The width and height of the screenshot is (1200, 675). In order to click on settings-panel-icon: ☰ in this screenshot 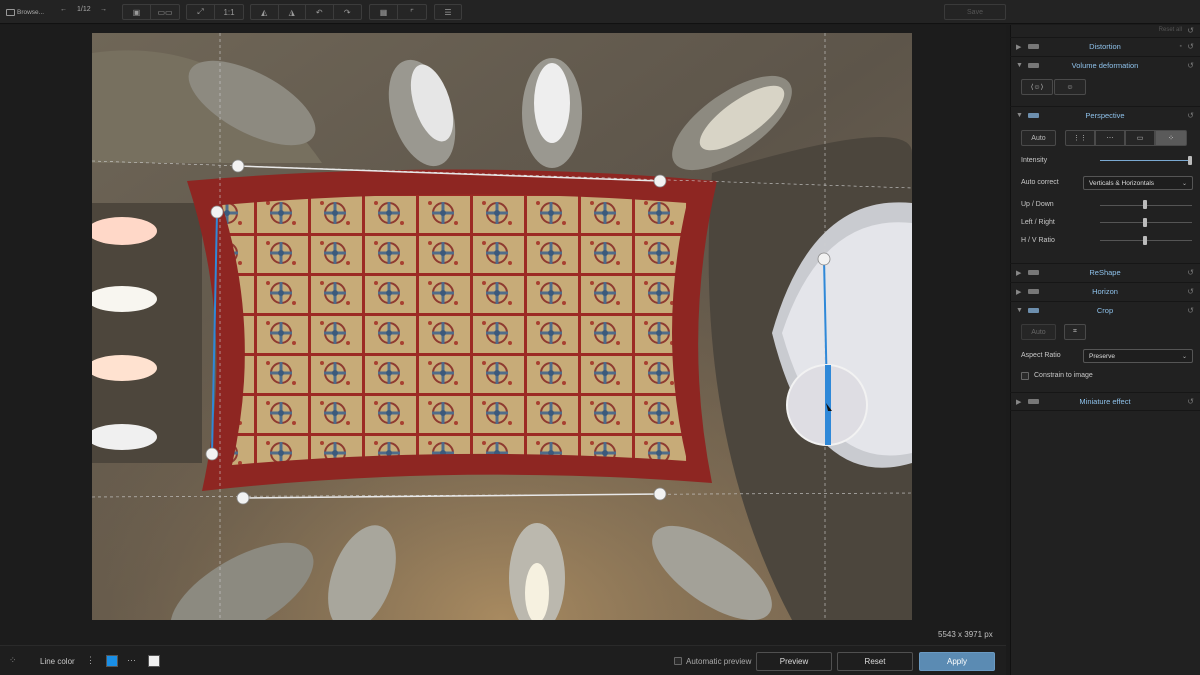, I will do `click(448, 12)`.